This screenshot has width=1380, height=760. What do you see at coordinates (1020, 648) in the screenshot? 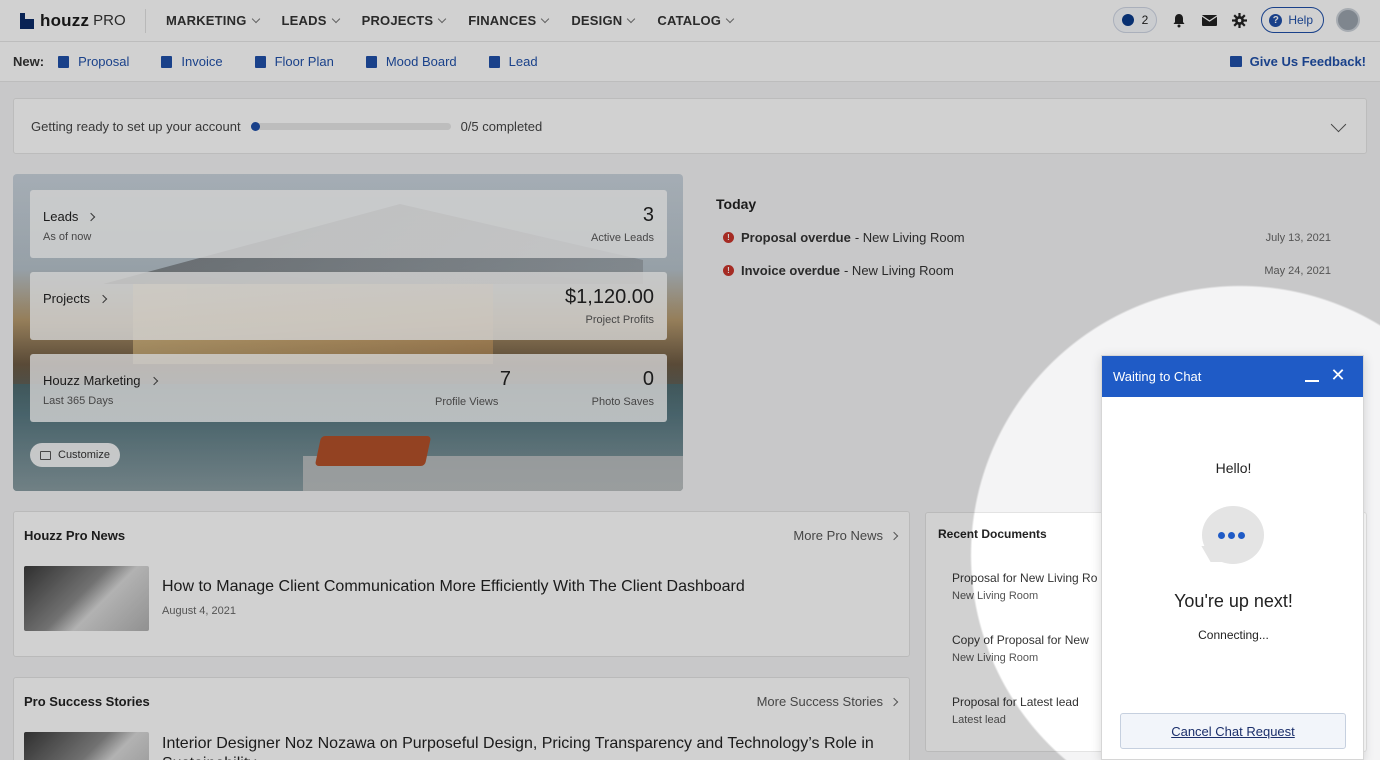
I see `document-item: Copy of Proposal for New New Living Room` at bounding box center [1020, 648].